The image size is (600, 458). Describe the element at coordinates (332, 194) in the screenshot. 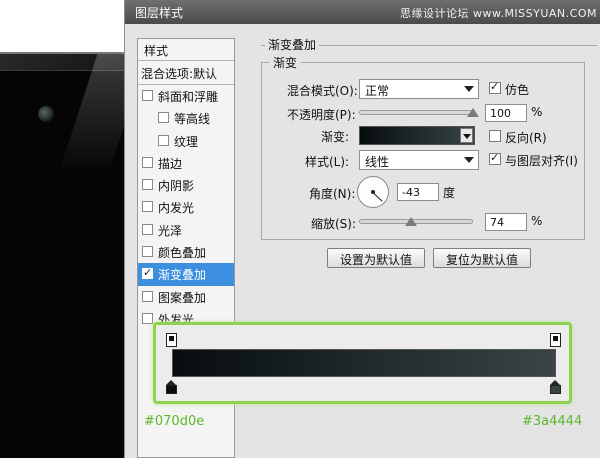

I see `angle-label: 角度(N):` at that location.